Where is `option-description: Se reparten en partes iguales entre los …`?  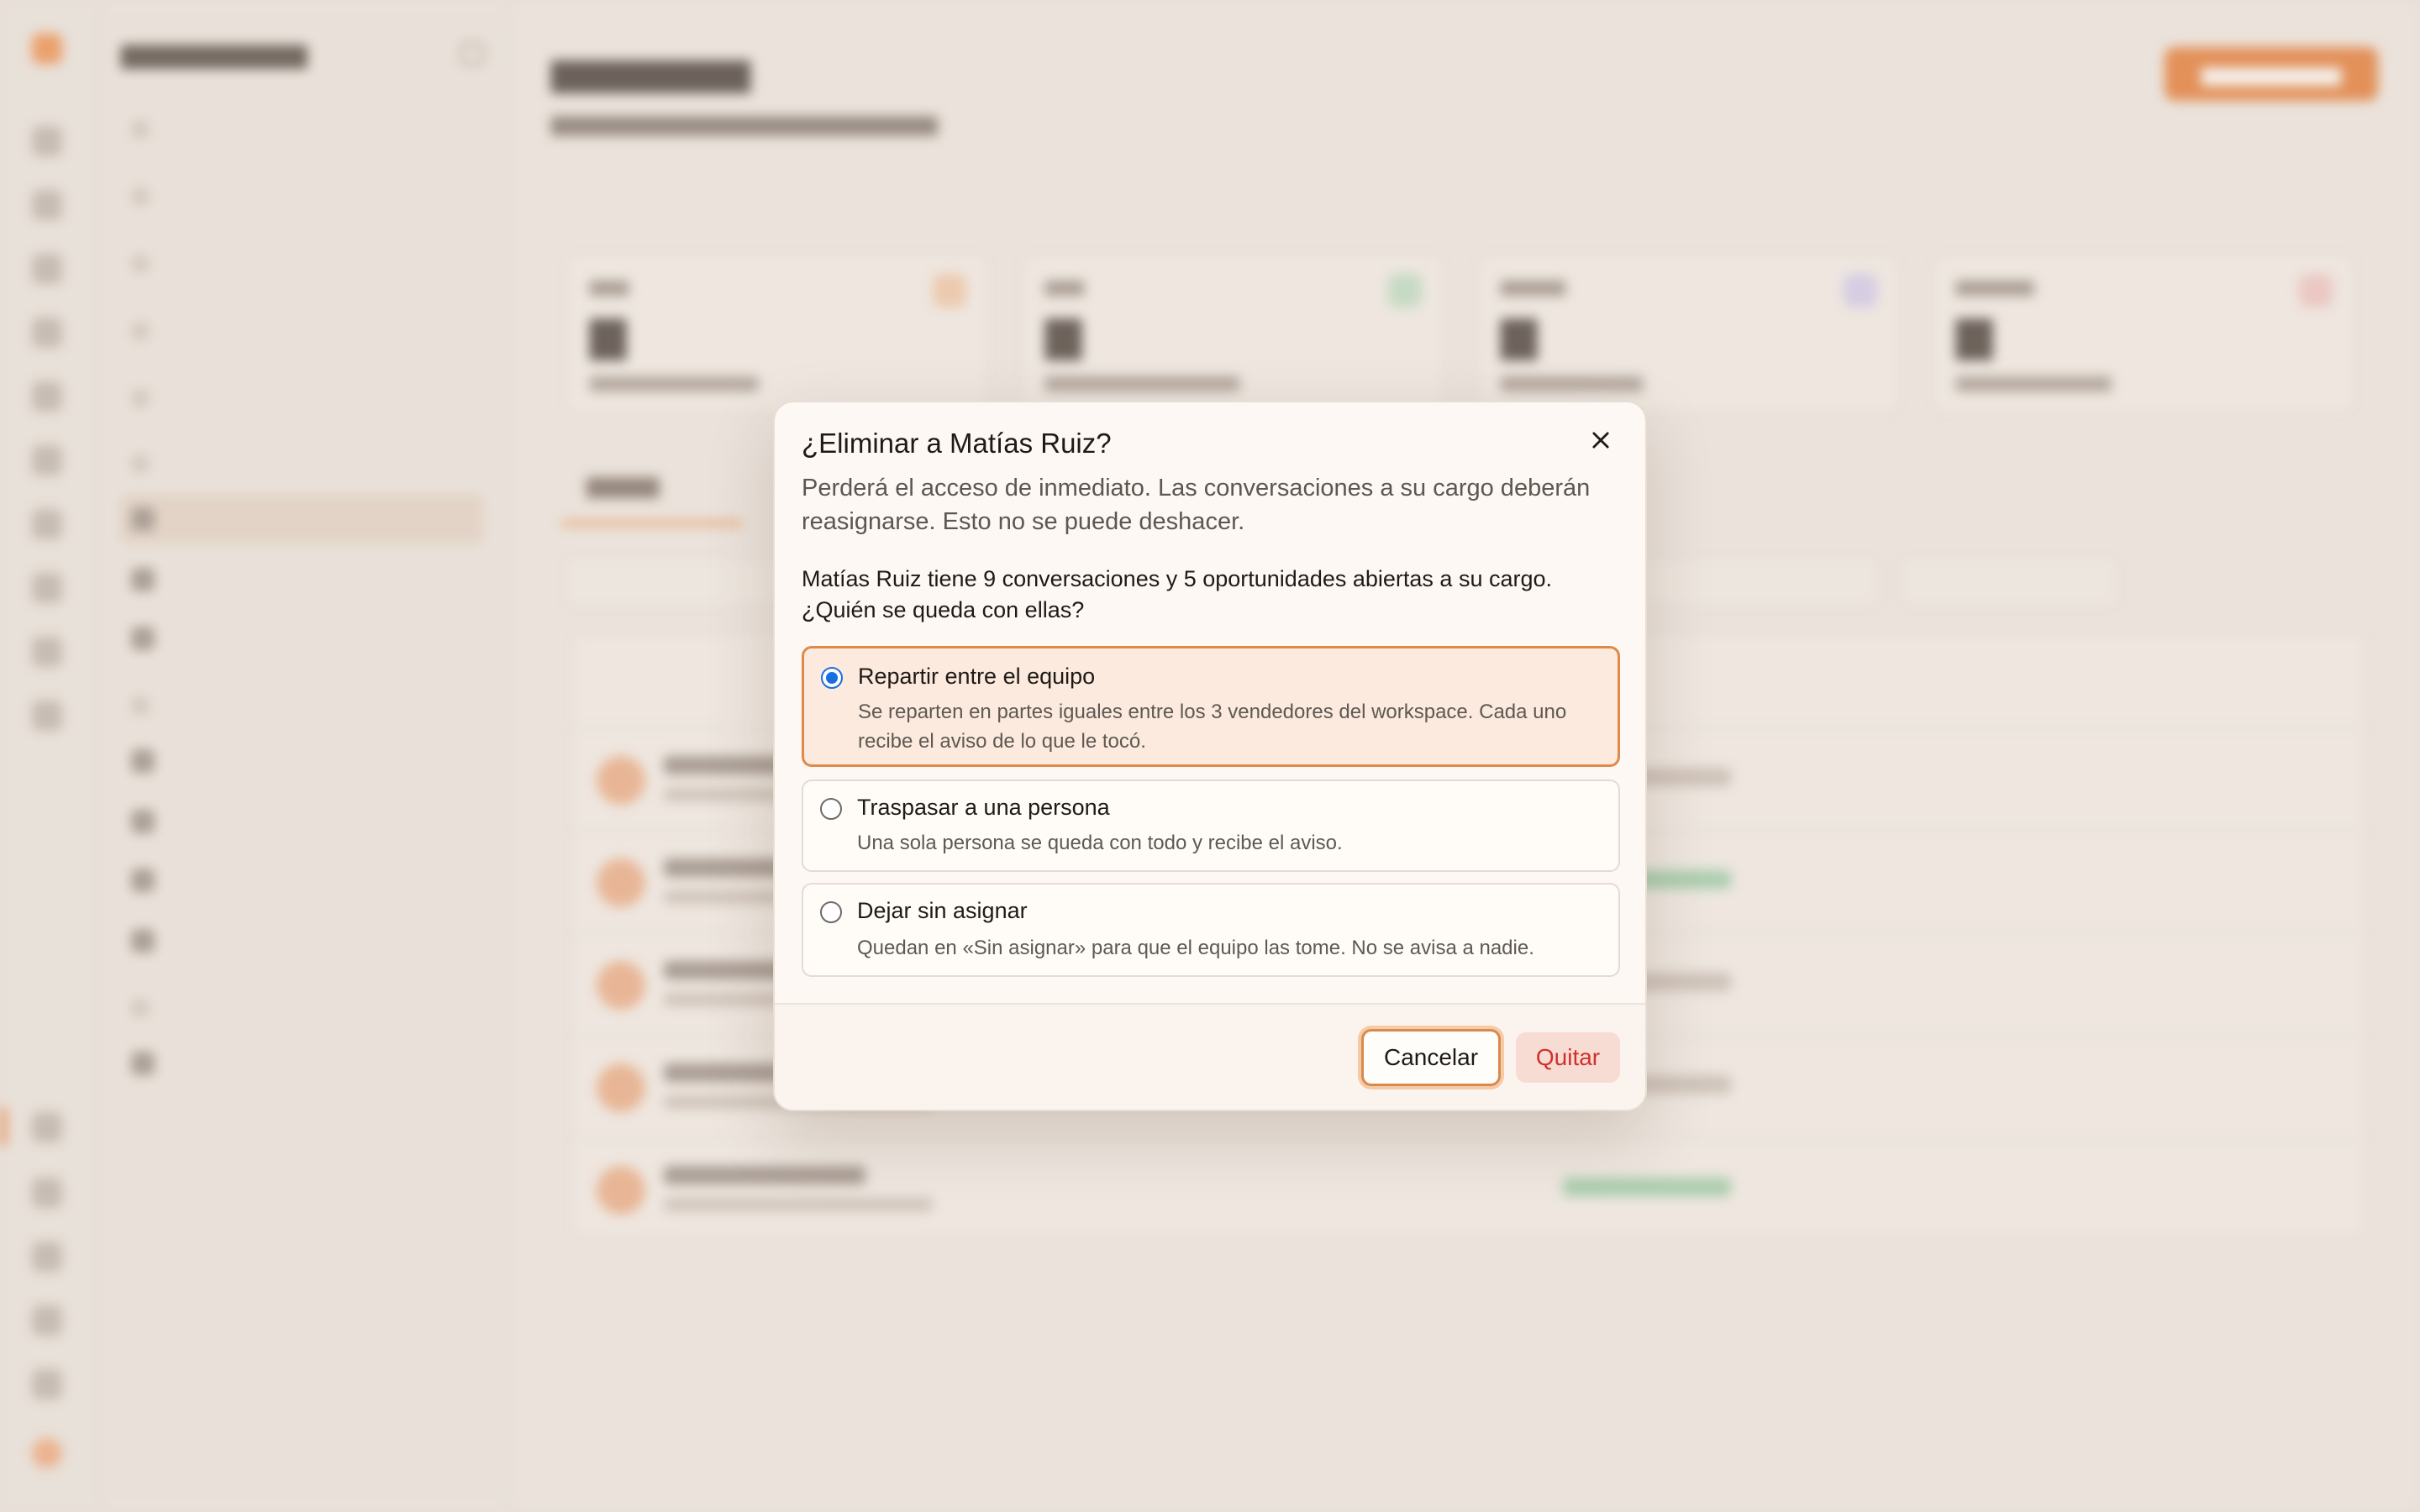 option-description: Se reparten en partes iguales entre los … is located at coordinates (1212, 727).